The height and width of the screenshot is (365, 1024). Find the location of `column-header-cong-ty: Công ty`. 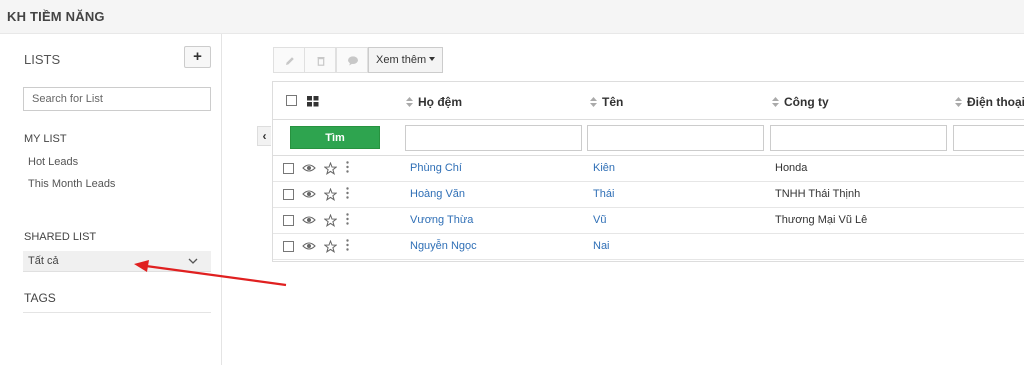

column-header-cong-ty: Công ty is located at coordinates (800, 102).